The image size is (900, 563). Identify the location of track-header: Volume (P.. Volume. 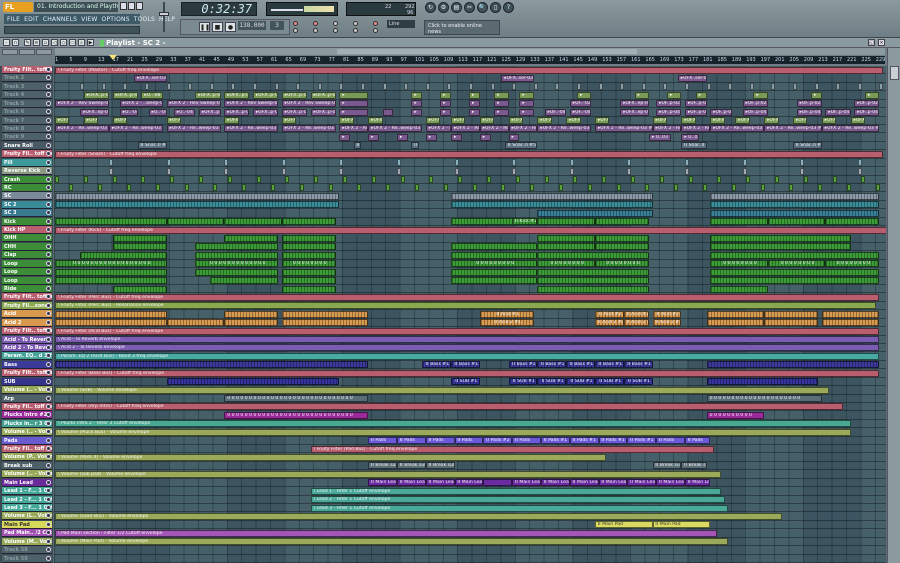
(27, 457).